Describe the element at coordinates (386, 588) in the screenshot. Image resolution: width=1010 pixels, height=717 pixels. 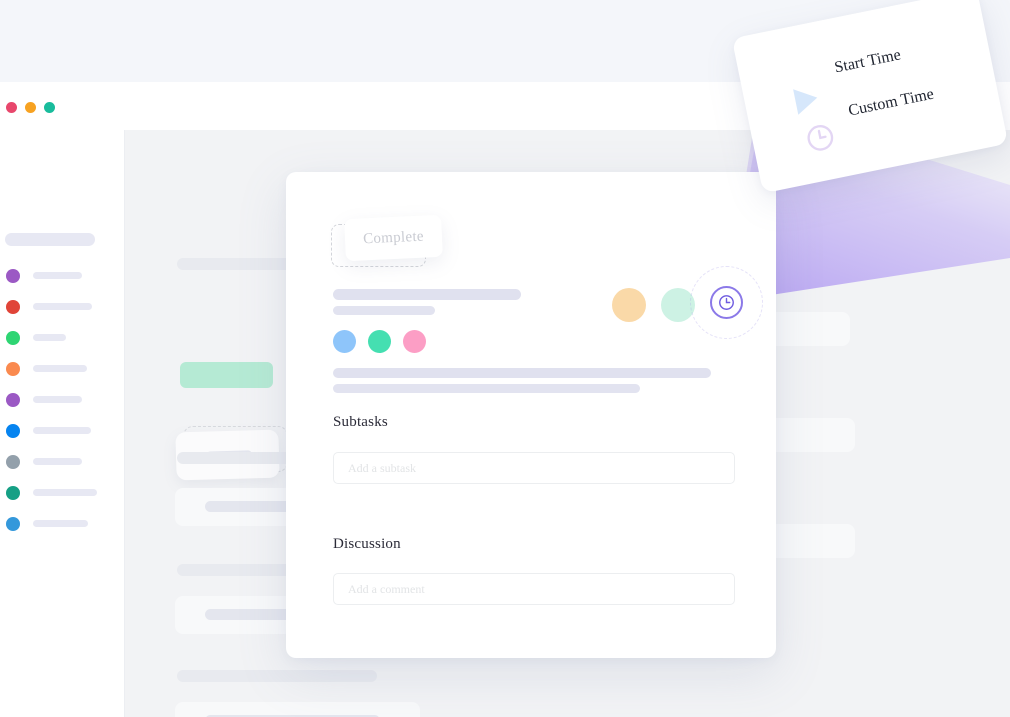
I see `comment-input-placeholder: Add a comment` at that location.